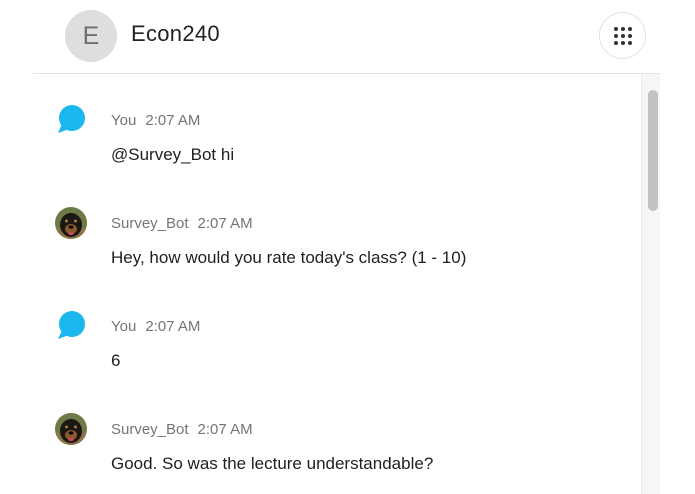 The width and height of the screenshot is (695, 494). Describe the element at coordinates (175, 33) in the screenshot. I see `space-title: Econ240` at that location.